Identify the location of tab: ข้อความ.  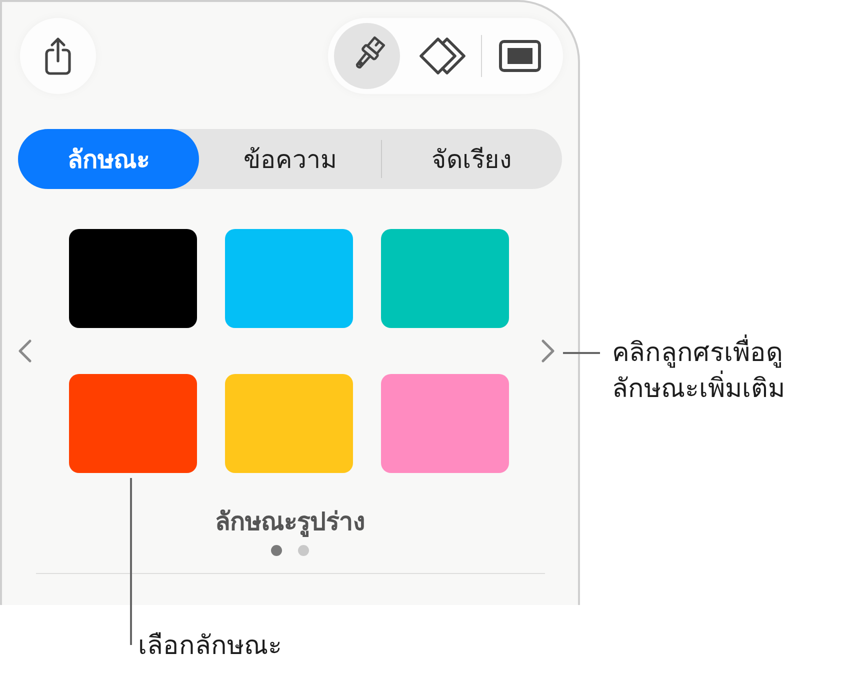
(290, 159).